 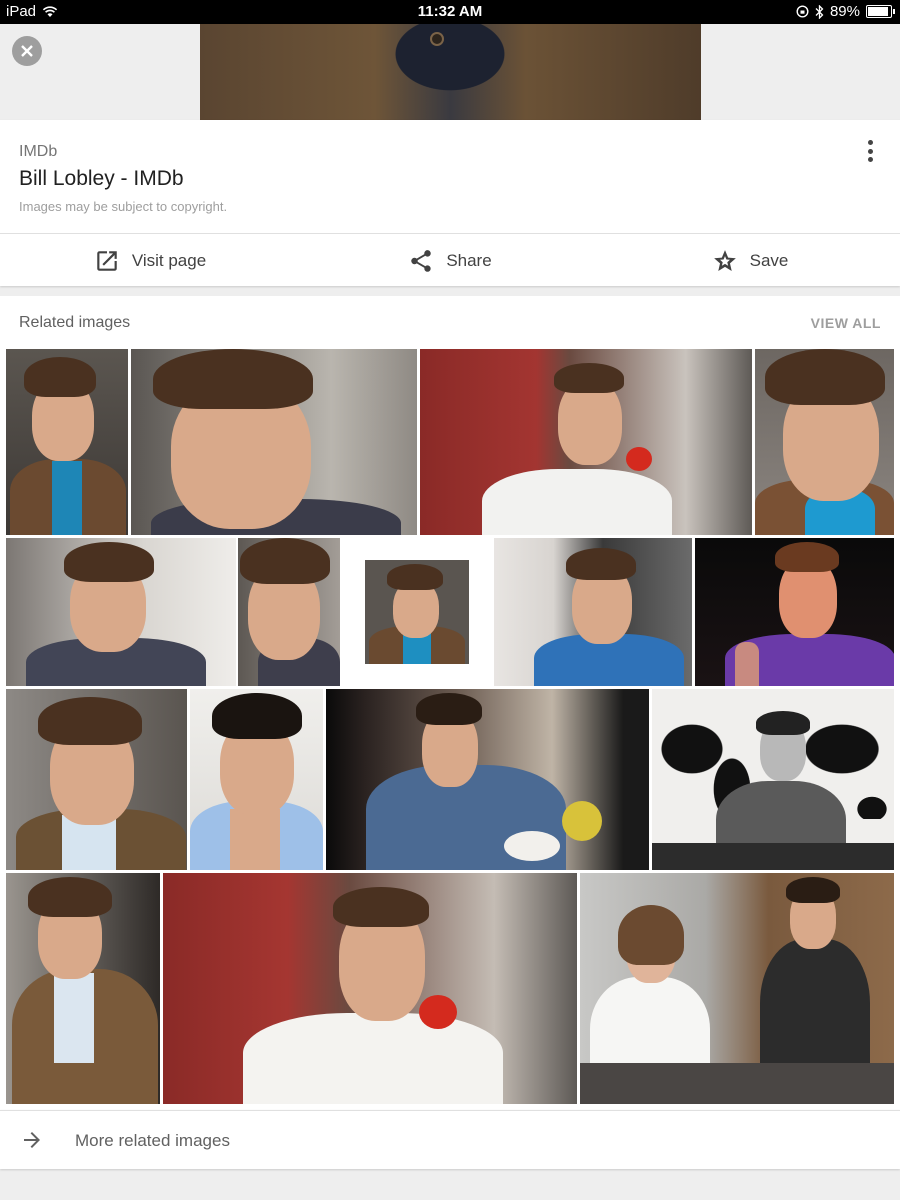 What do you see at coordinates (880, 11) in the screenshot?
I see `battery-icon` at bounding box center [880, 11].